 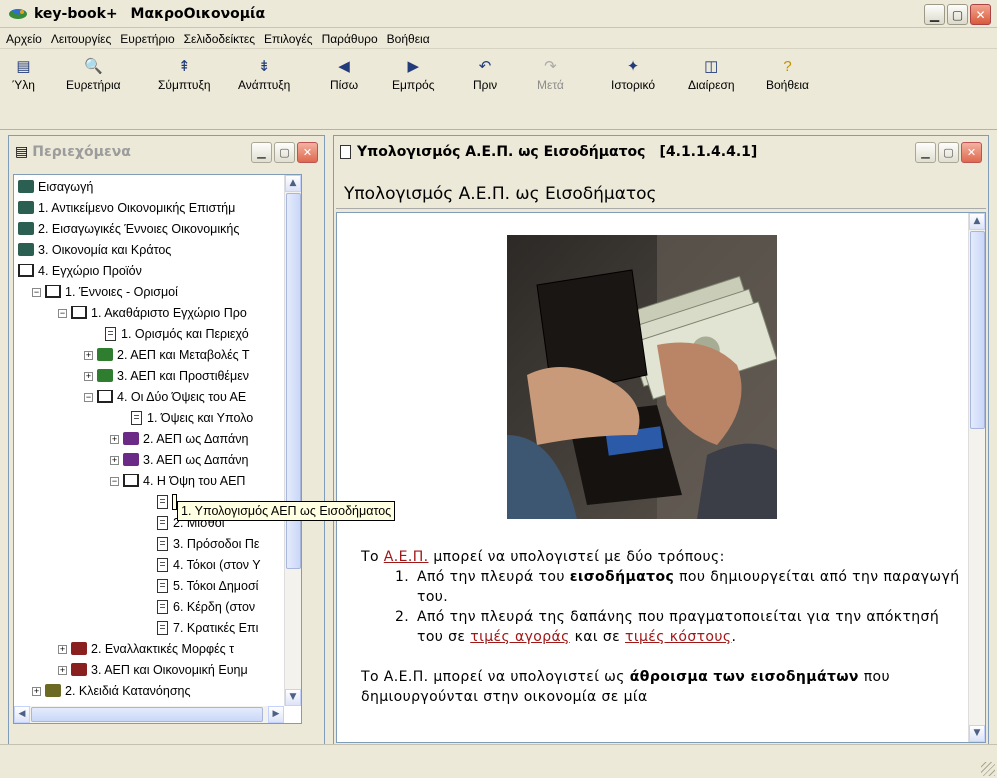 I want to click on tree-node: +2. Κλειδιά Κατανόησης, so click(x=111, y=691).